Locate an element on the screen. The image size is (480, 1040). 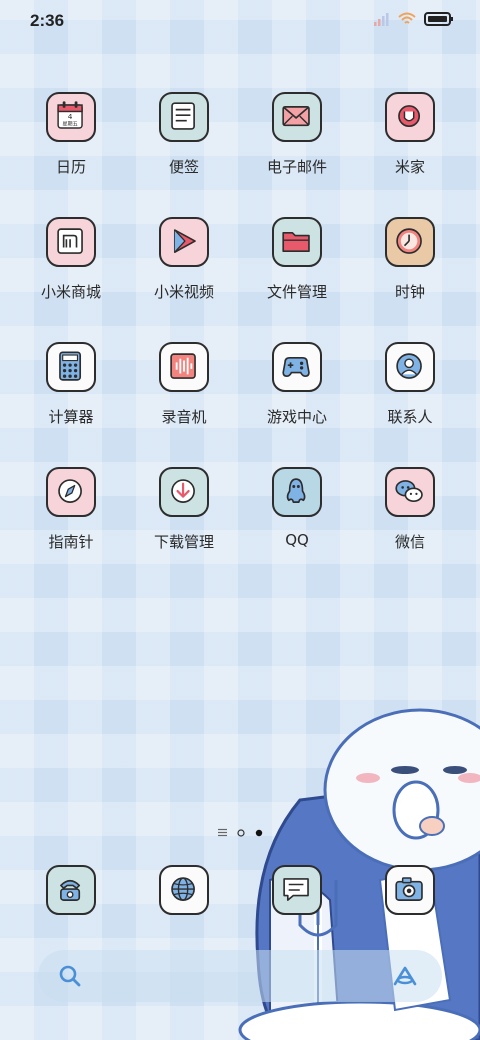
app-file-manager: 文件管理 is located at coordinates (297, 259).